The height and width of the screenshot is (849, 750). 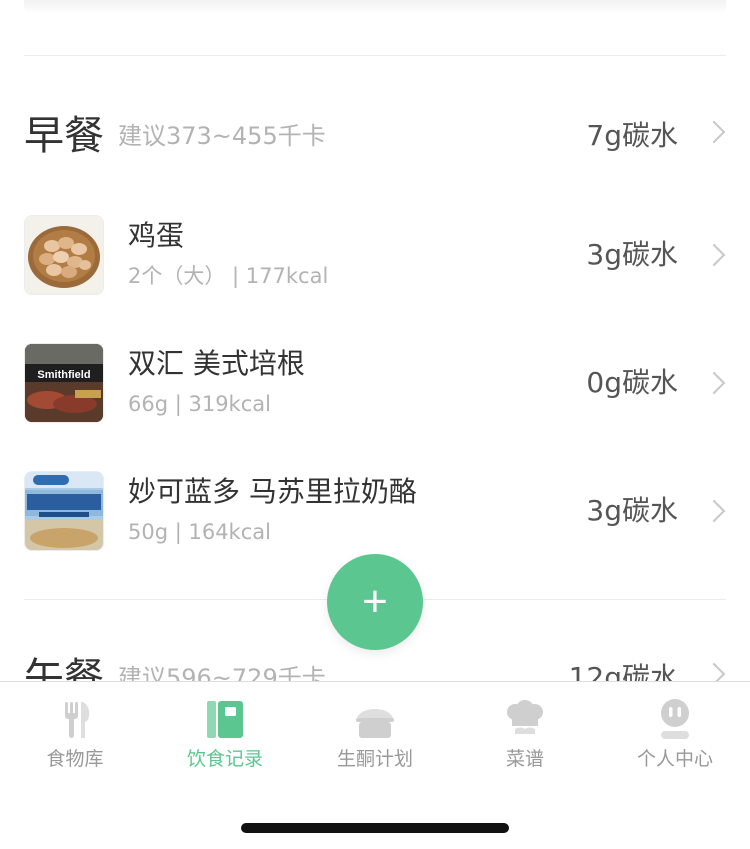 I want to click on add-food-button: +, so click(x=375, y=602).